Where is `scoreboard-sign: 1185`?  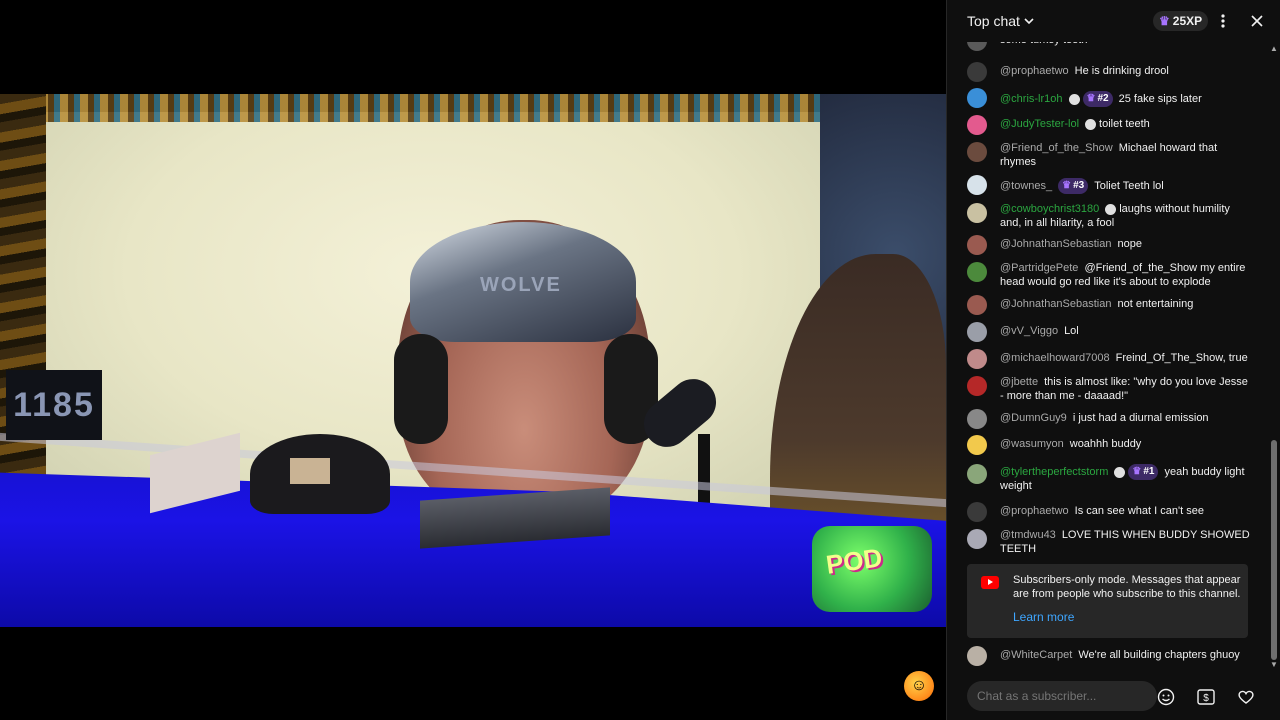 scoreboard-sign: 1185 is located at coordinates (54, 405).